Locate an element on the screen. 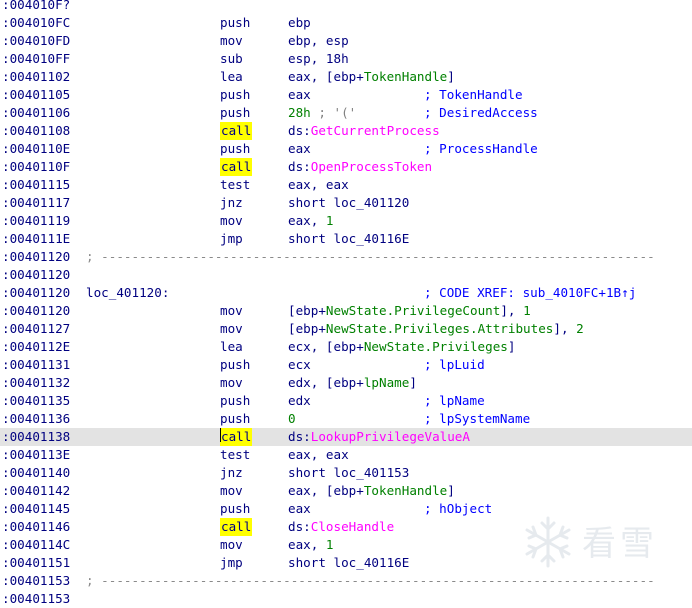  struct-member: NewState.Privileges.Attributes is located at coordinates (439, 328).